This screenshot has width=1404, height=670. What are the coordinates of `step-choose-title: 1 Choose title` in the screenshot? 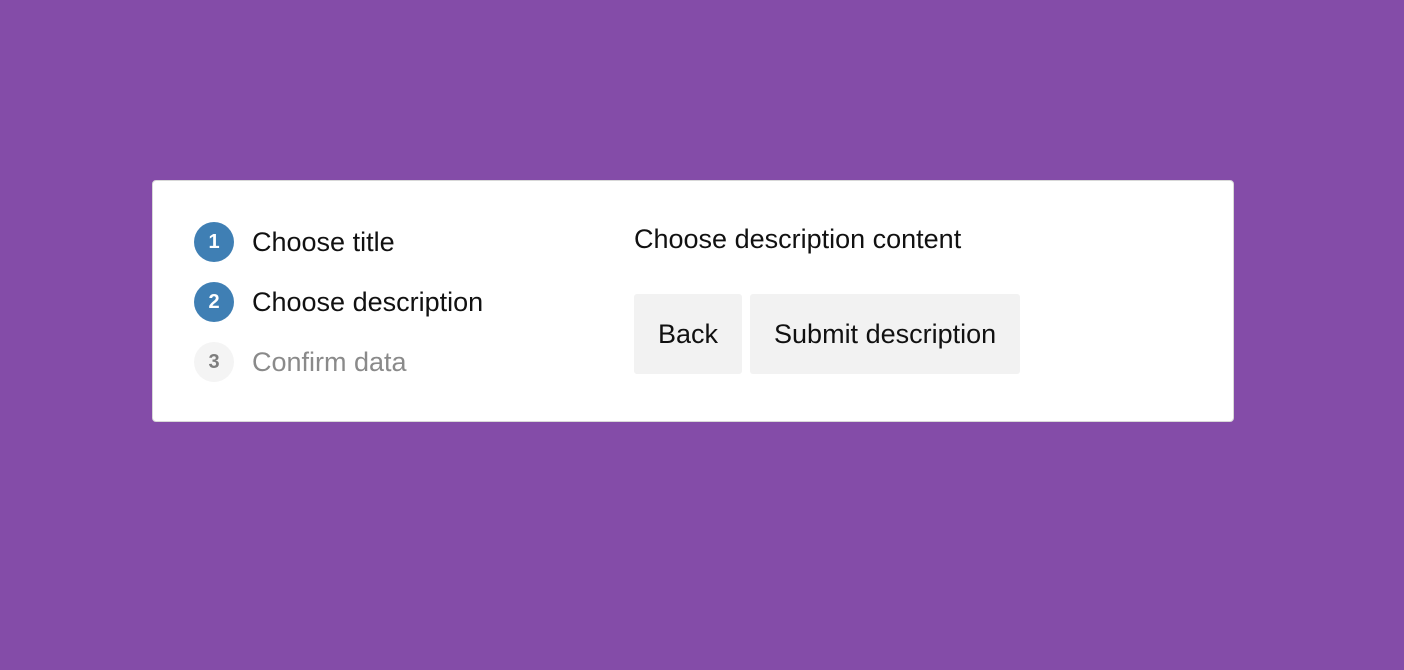 It's located at (338, 242).